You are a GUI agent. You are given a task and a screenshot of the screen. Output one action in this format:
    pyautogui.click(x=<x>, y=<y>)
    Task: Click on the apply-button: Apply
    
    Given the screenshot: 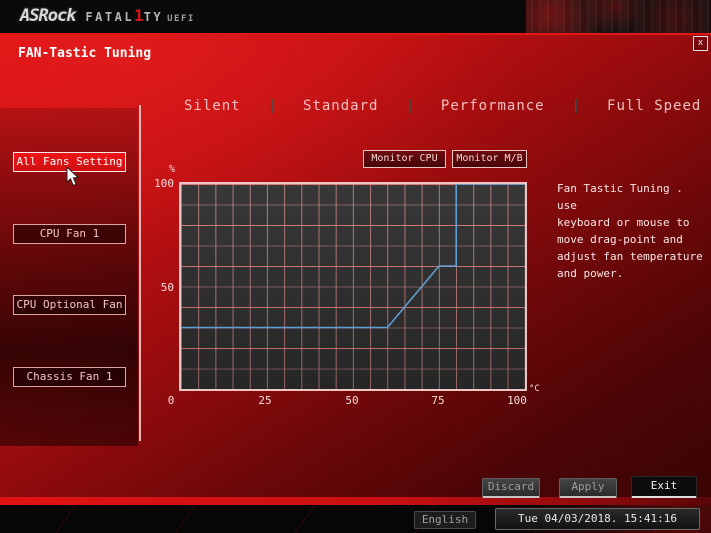 What is the action you would take?
    pyautogui.click(x=588, y=488)
    